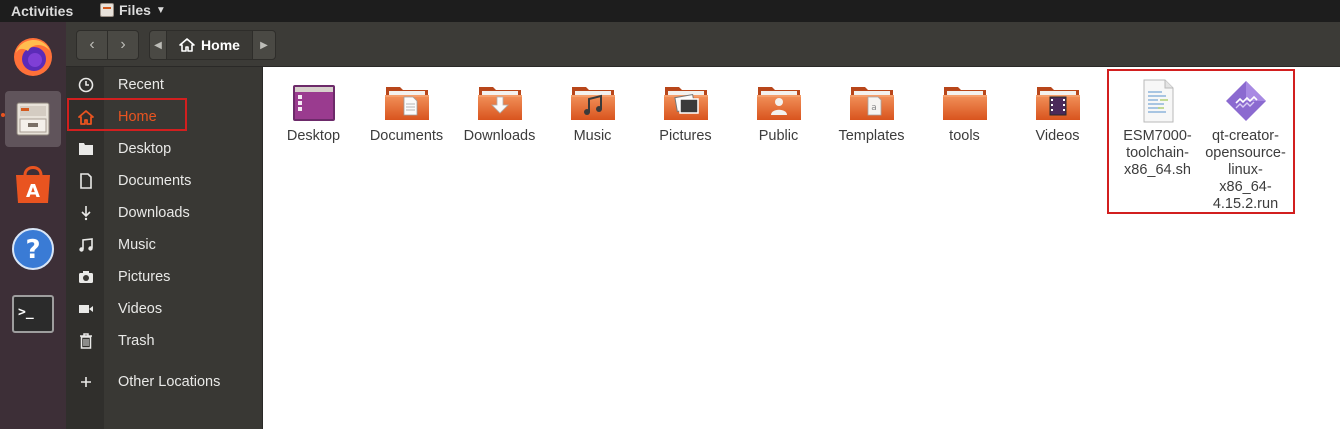  What do you see at coordinates (33, 191) in the screenshot?
I see `svg-text: A` at bounding box center [33, 191].